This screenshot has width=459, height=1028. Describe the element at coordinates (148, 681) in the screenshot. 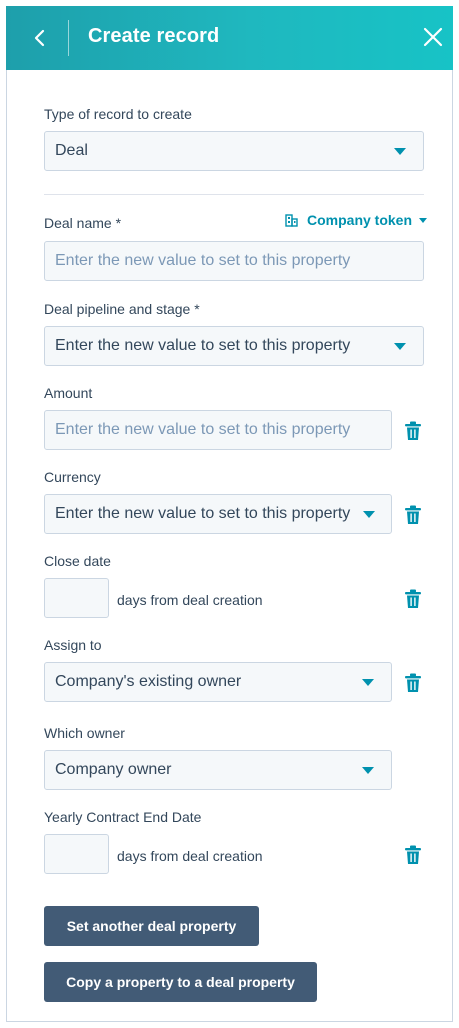

I see `assign-to-value: Company's existing owner` at that location.